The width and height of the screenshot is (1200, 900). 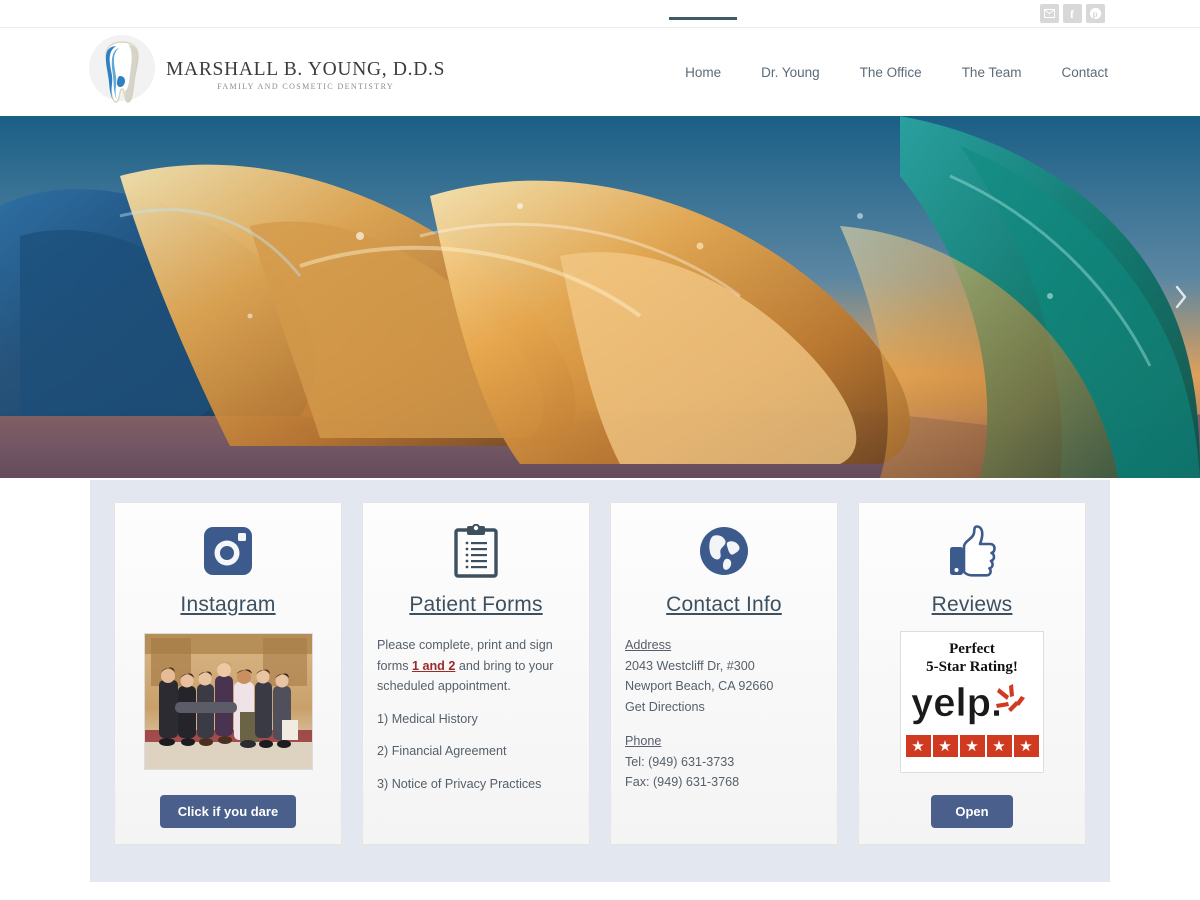 What do you see at coordinates (972, 649) in the screenshot?
I see `yelp-badge-line-1: Perfect` at bounding box center [972, 649].